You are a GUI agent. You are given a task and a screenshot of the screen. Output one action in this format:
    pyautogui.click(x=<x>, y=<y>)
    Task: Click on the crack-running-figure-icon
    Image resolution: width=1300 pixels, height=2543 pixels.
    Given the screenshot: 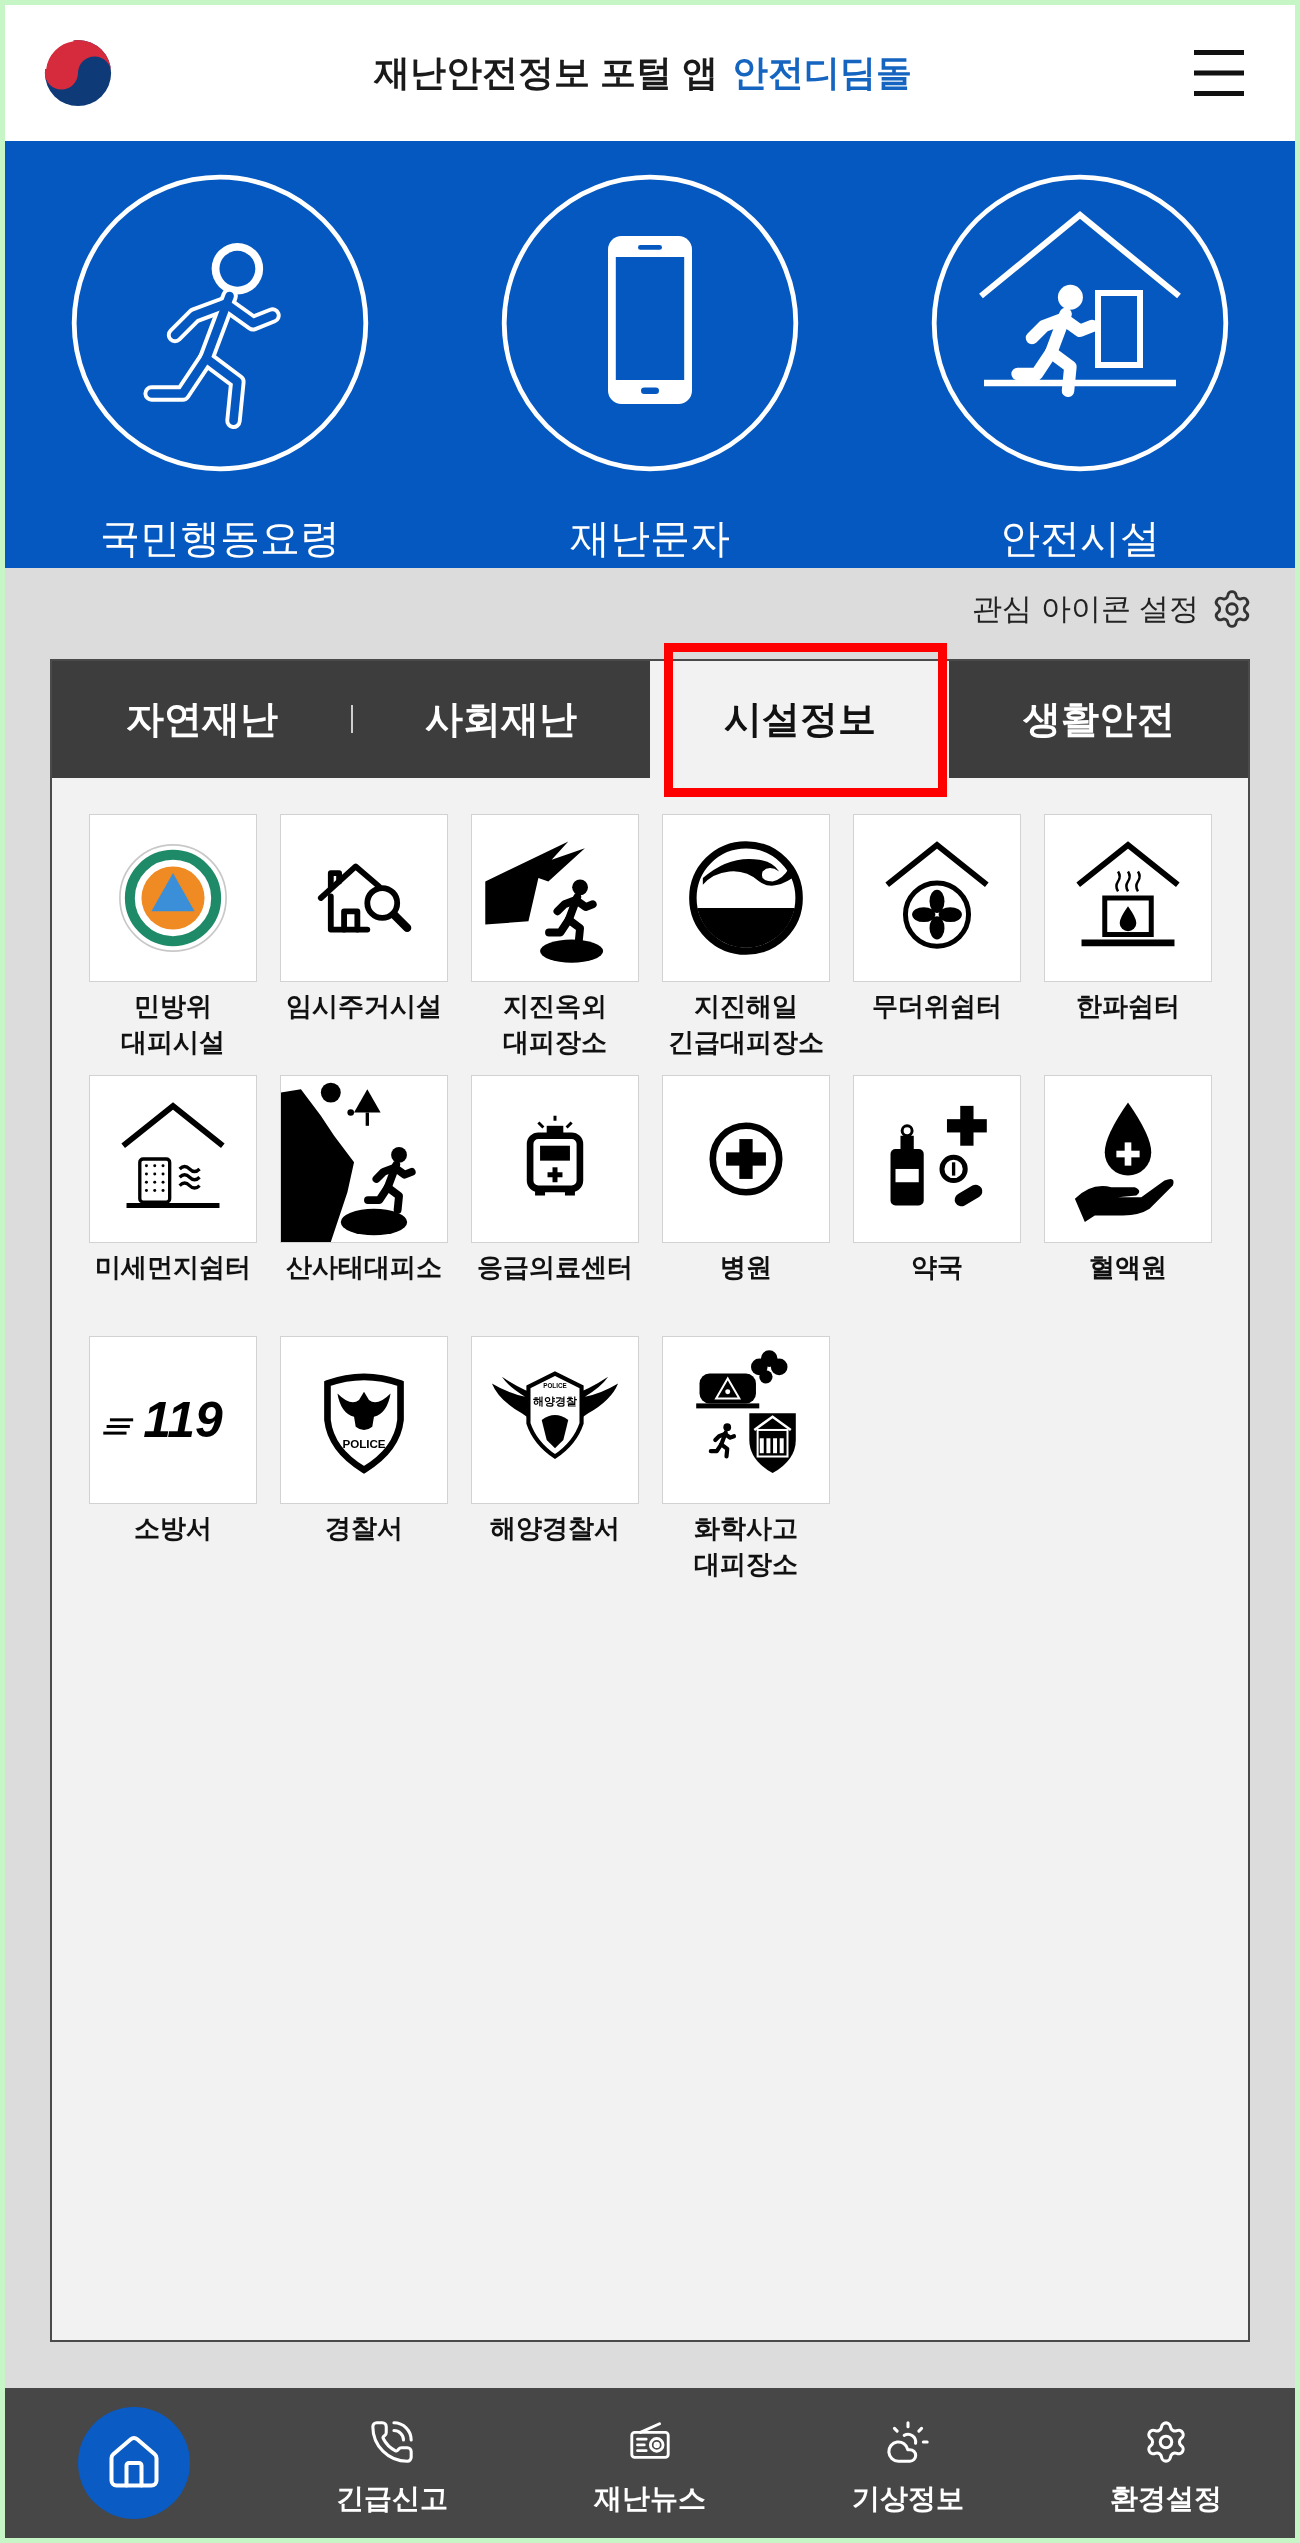 What is the action you would take?
    pyautogui.click(x=555, y=898)
    